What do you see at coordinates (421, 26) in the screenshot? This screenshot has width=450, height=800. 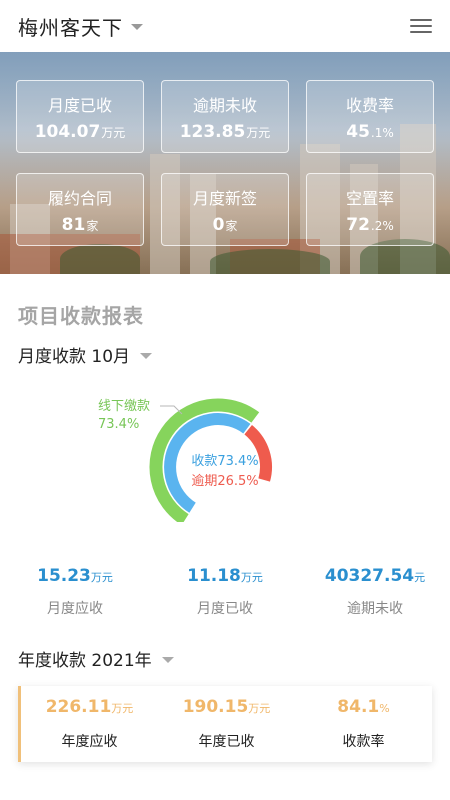 I see `menu-icon` at bounding box center [421, 26].